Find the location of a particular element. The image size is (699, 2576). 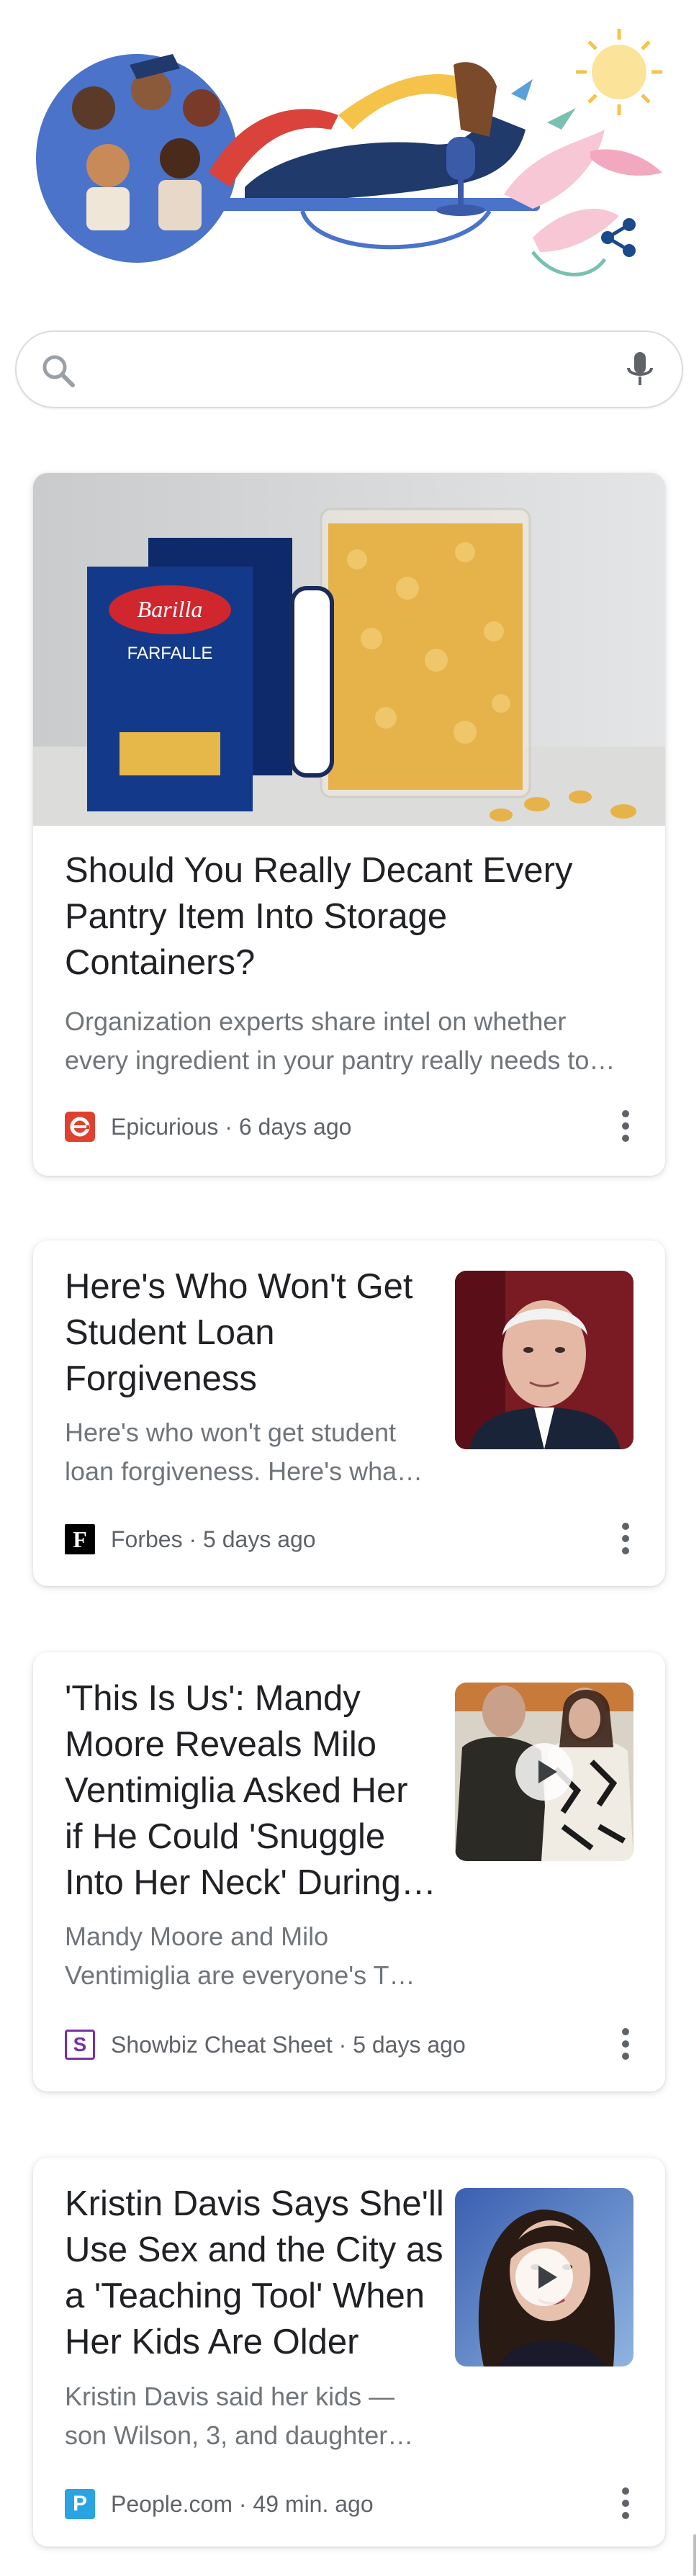

card-source: S Showbiz Cheat Sheet · 5 days ago is located at coordinates (265, 2044).